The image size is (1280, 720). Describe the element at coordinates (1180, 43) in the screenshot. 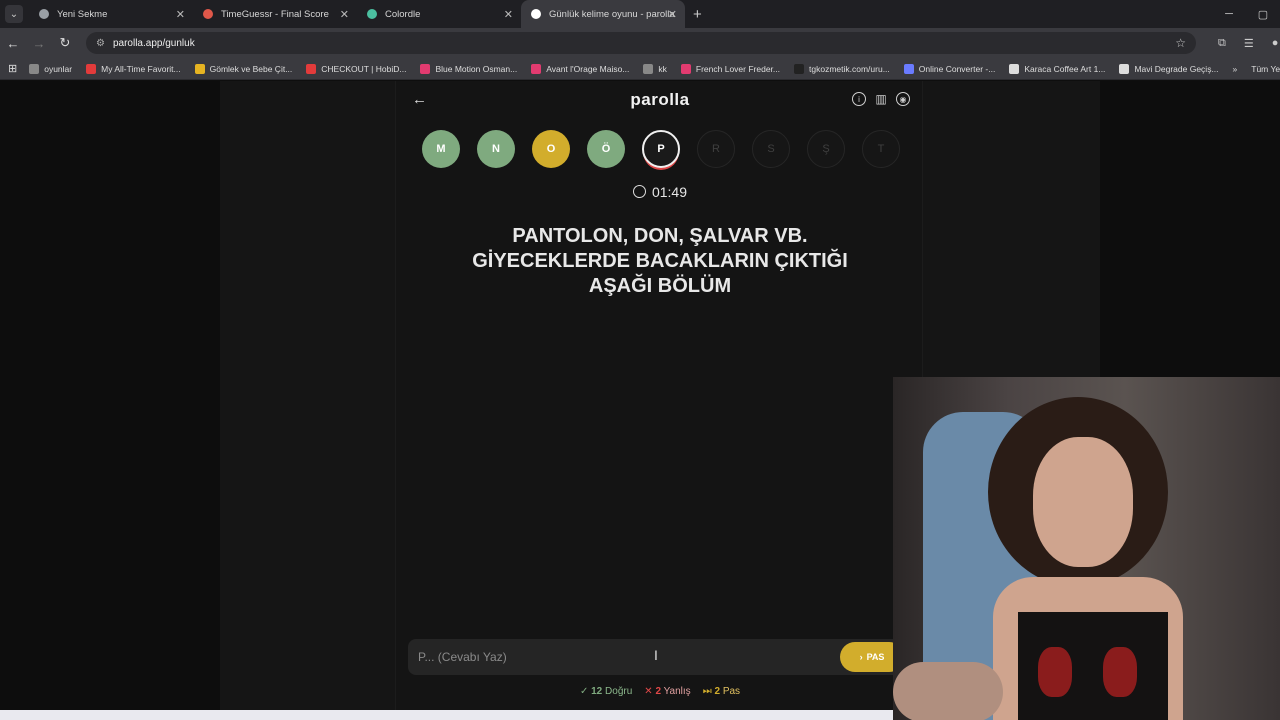

I see `bookmark-star-icon: ☆` at that location.